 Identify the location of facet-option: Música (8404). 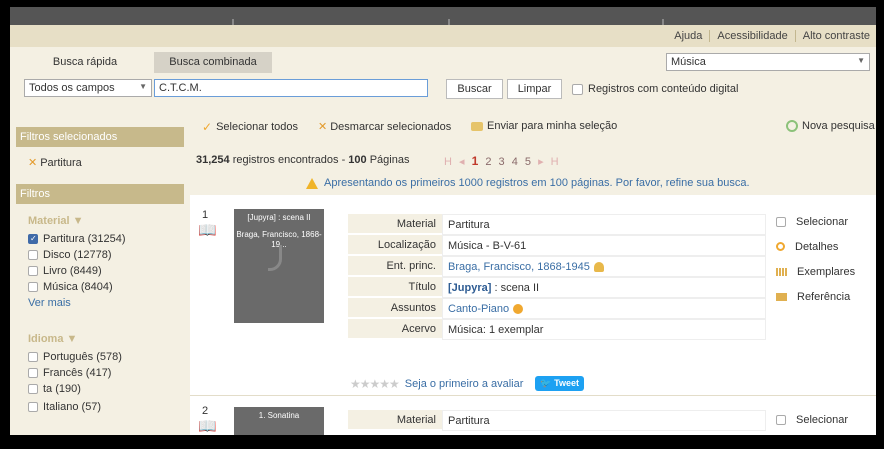
(70, 287).